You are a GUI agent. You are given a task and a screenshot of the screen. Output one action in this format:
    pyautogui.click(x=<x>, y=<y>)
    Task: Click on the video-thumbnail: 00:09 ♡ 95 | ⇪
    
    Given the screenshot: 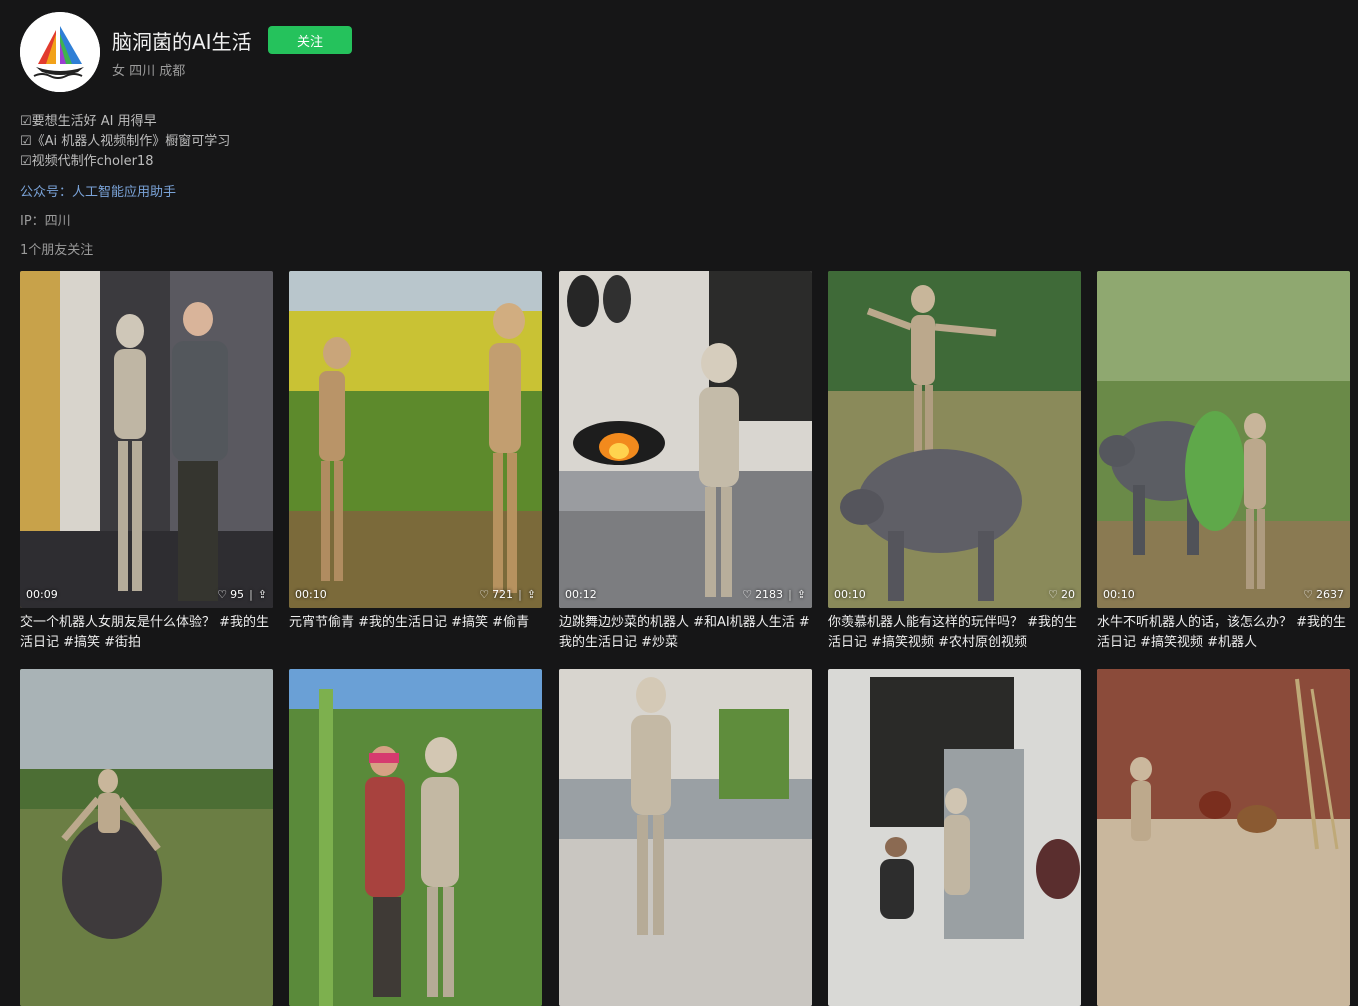 What is the action you would take?
    pyautogui.click(x=146, y=439)
    